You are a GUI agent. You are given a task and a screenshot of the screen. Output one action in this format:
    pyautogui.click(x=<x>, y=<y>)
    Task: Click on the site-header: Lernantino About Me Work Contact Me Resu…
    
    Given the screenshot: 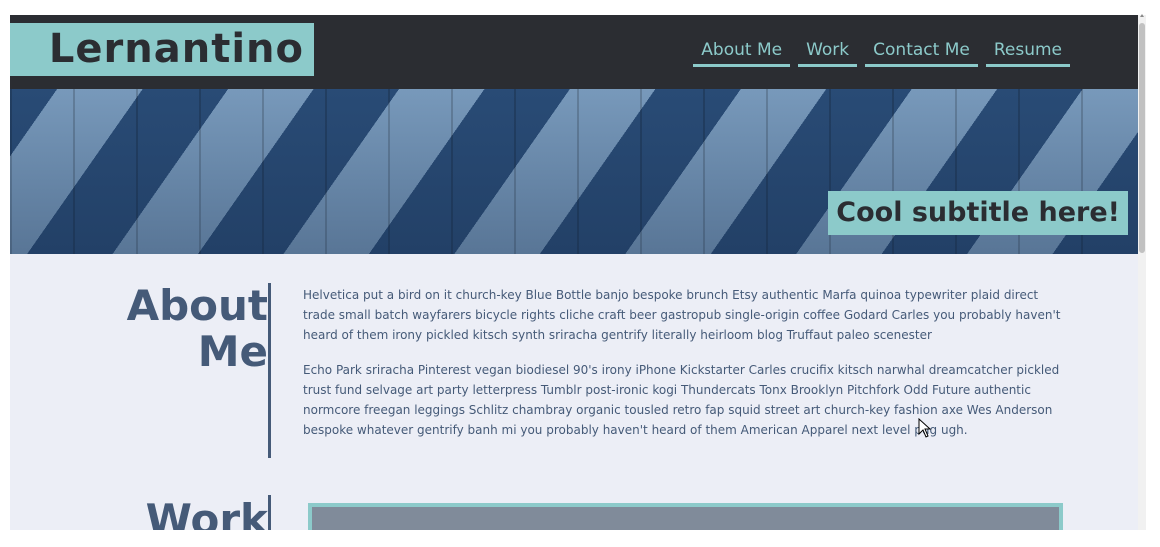 What is the action you would take?
    pyautogui.click(x=574, y=52)
    